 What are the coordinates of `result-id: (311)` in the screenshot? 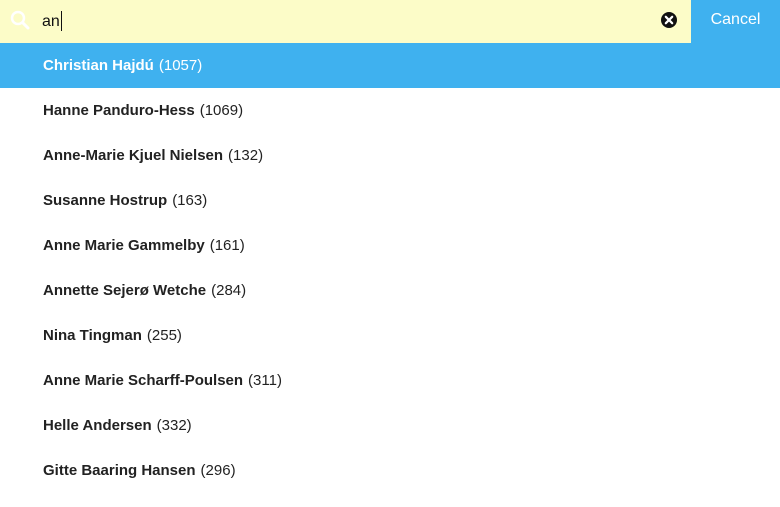 It's located at (265, 380).